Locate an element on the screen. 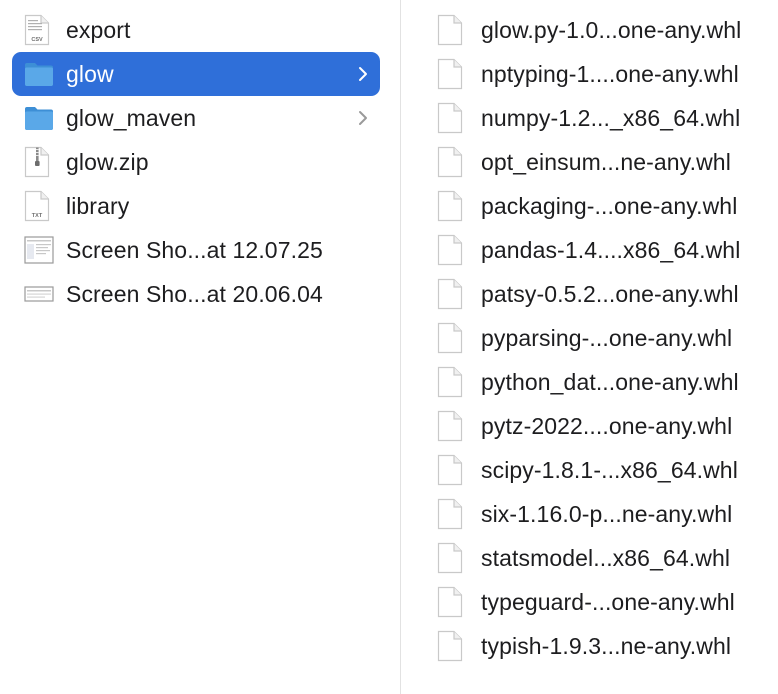  file-list-item: patsy-0.5.2...one-any.whl is located at coordinates (606, 294).